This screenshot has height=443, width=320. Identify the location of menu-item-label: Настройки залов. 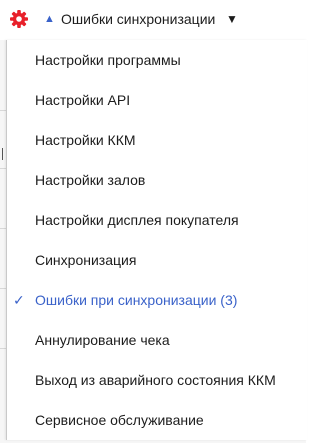
(90, 180).